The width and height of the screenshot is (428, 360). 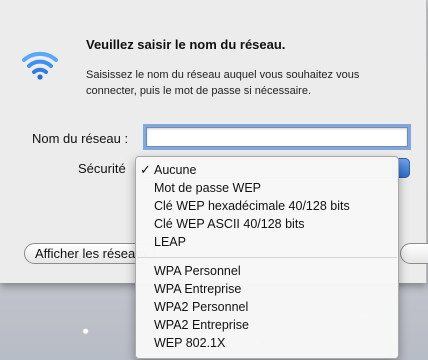 I want to click on menu-item-wep-password: Mot de passe WEP, so click(x=267, y=188).